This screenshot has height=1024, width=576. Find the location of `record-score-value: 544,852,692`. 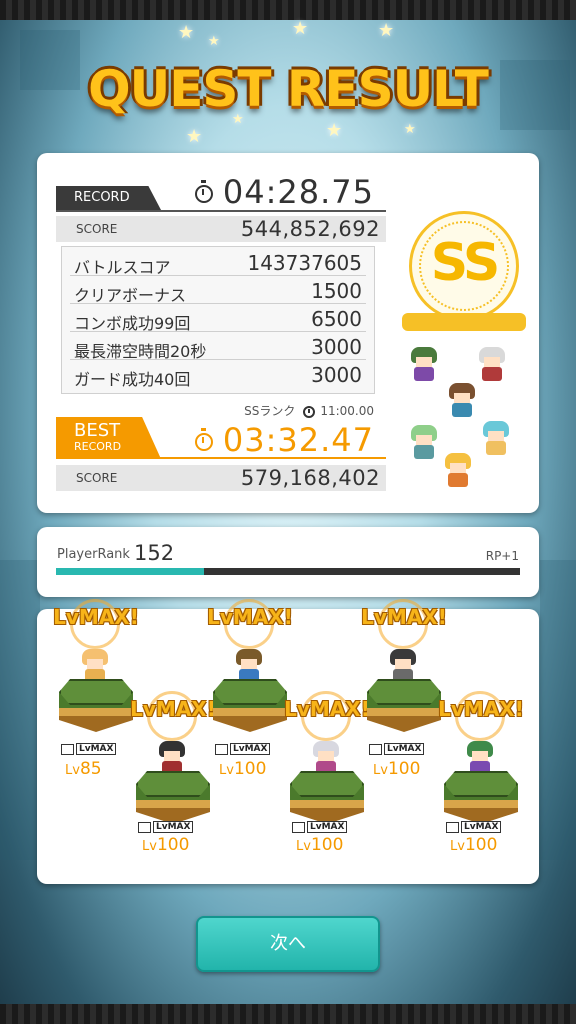

record-score-value: 544,852,692 is located at coordinates (310, 229).